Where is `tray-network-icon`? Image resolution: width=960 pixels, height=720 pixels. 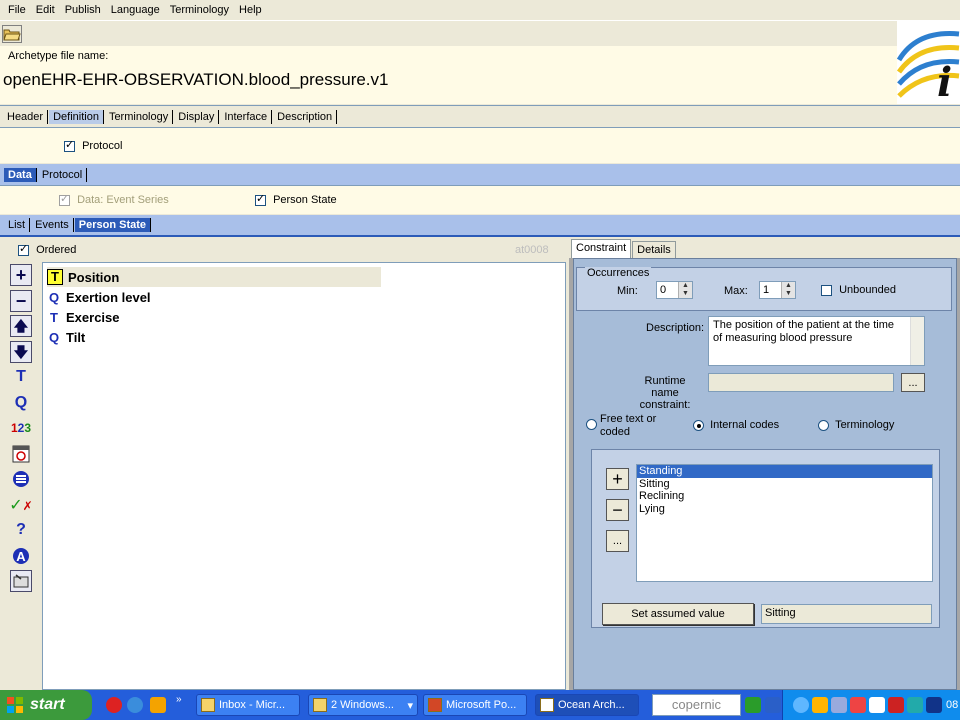 tray-network-icon is located at coordinates (915, 705).